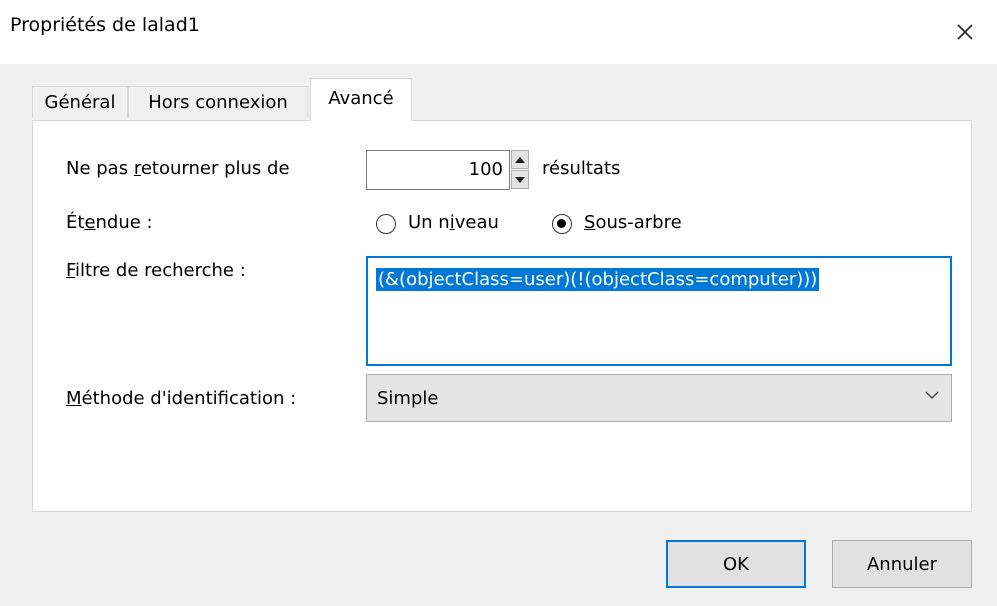 The width and height of the screenshot is (997, 606). What do you see at coordinates (902, 564) in the screenshot?
I see `cancel-button: Annuler` at bounding box center [902, 564].